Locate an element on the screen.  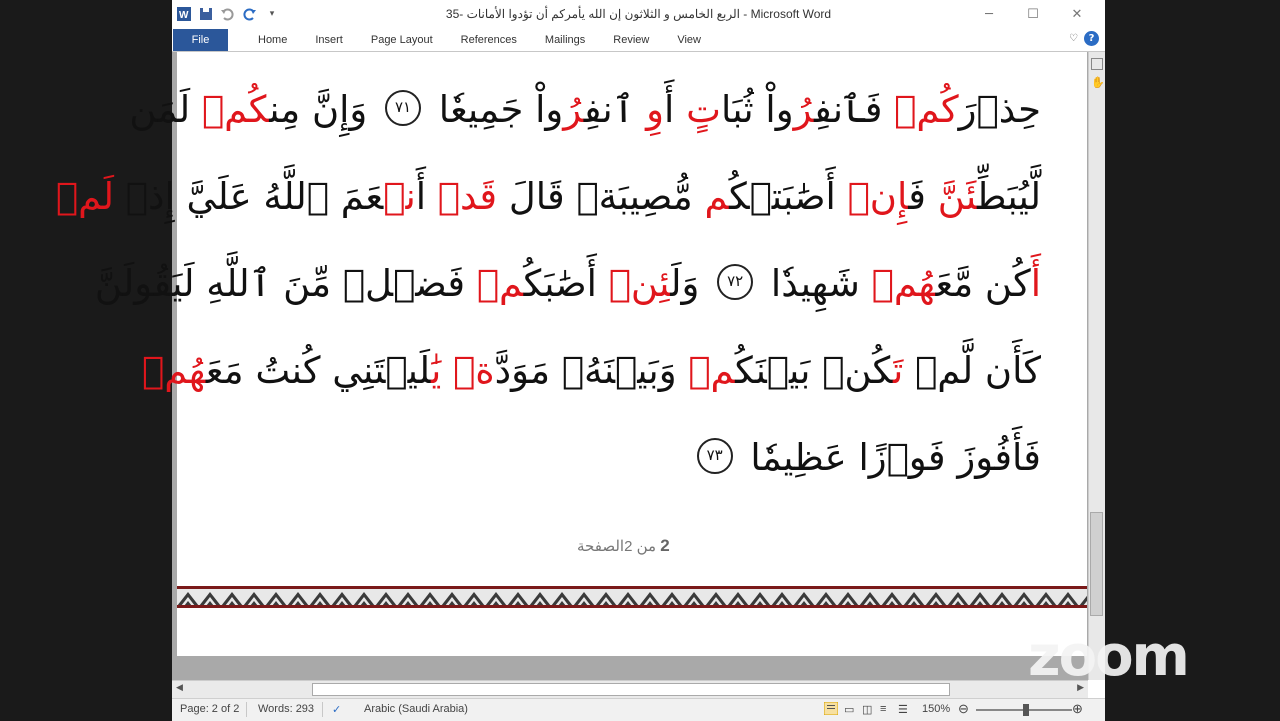
verse-line: فَأَفُوزَ فَوۡزًا عَظِيمٗا ٧٣ is located at coordinates (621, 457).